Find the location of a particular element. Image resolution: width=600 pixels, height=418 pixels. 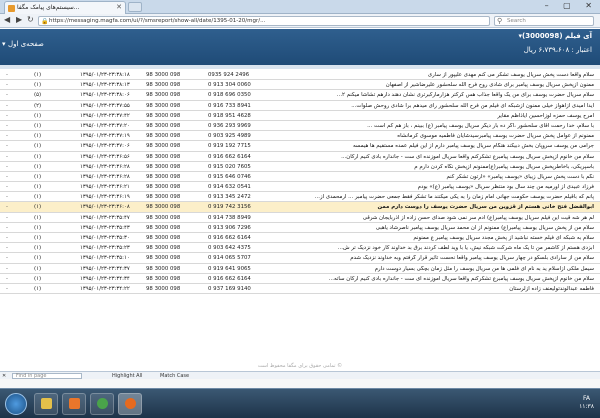

message-date: ۱۳۹۵/۰۱/۲۳-۲۳:۳۷:۰۶ is located at coordinates (105, 146).